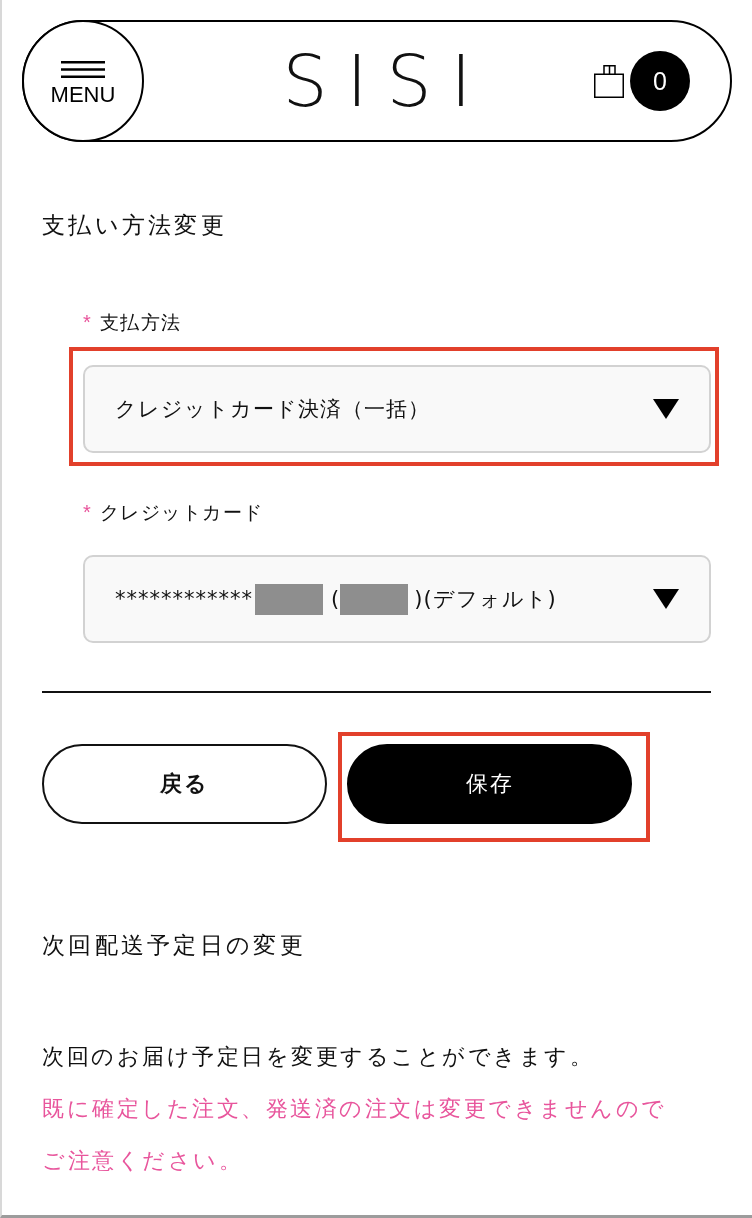 Image resolution: width=752 pixels, height=1218 pixels. I want to click on dropdown-select: クレジットカード決済（一括）, so click(397, 409).